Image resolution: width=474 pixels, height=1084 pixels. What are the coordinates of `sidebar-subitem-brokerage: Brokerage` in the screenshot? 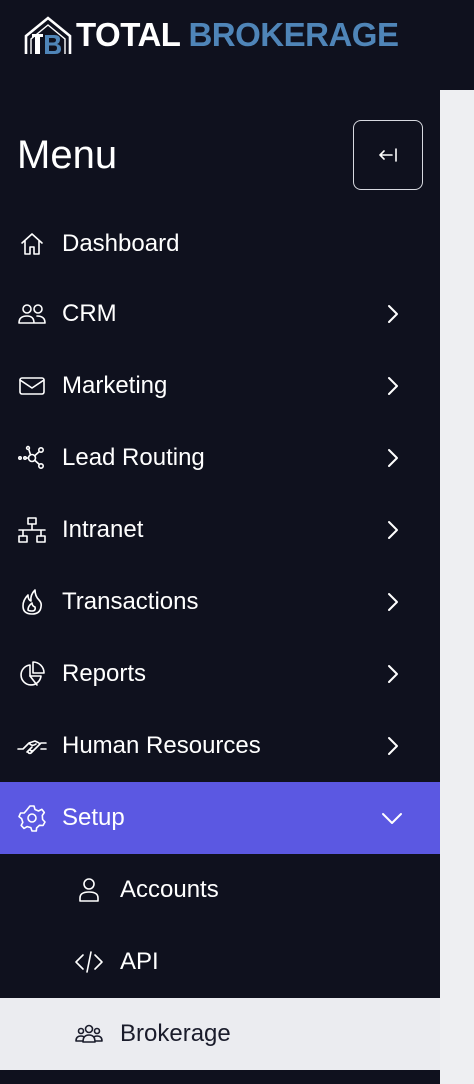 It's located at (220, 1034).